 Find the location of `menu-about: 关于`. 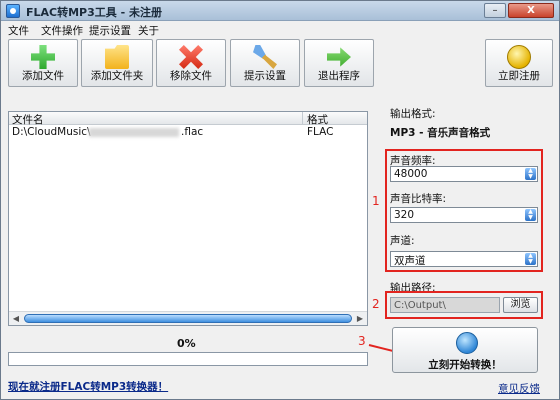

menu-about: 关于 is located at coordinates (148, 30).